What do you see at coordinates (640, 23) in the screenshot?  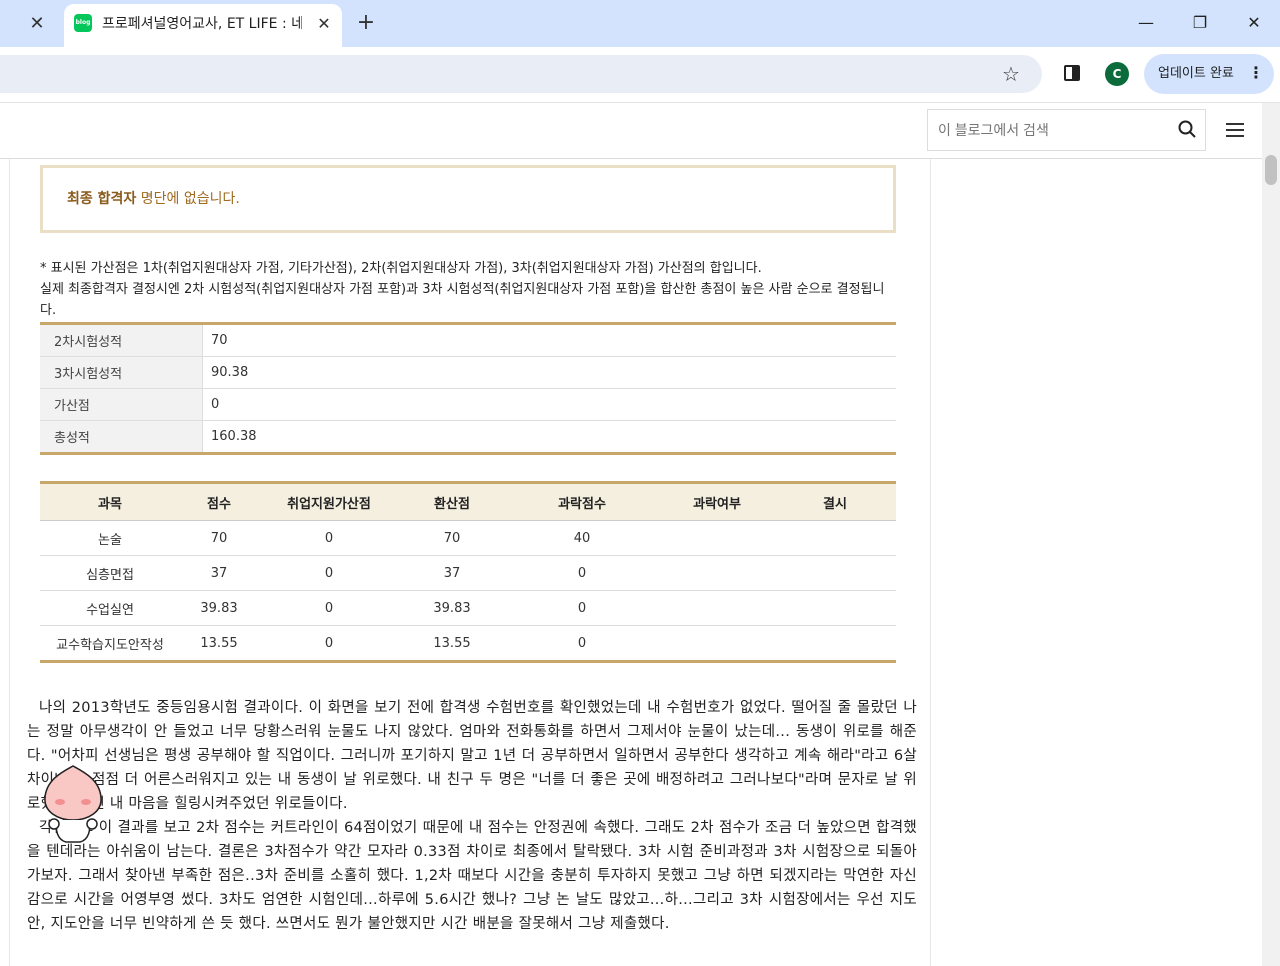 I see `tab-strip: ✕ blog 프로페셔널영어교사, ET LIFE : 네 ✕ + — ❐ ✕` at bounding box center [640, 23].